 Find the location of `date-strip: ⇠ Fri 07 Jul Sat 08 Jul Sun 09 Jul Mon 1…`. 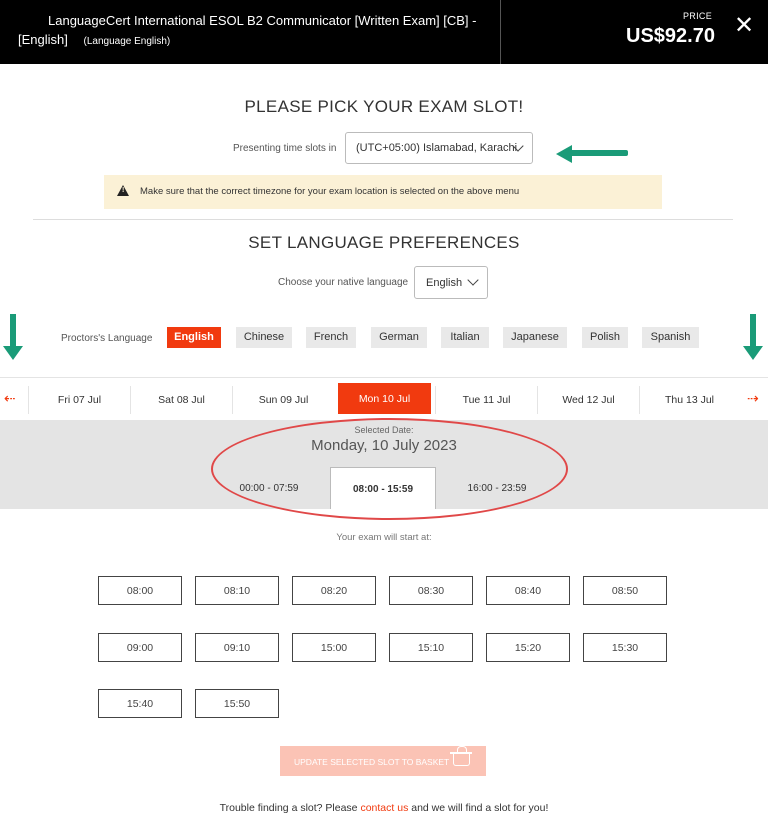

date-strip: ⇠ Fri 07 Jul Sat 08 Jul Sun 09 Jul Mon 1… is located at coordinates (384, 399).